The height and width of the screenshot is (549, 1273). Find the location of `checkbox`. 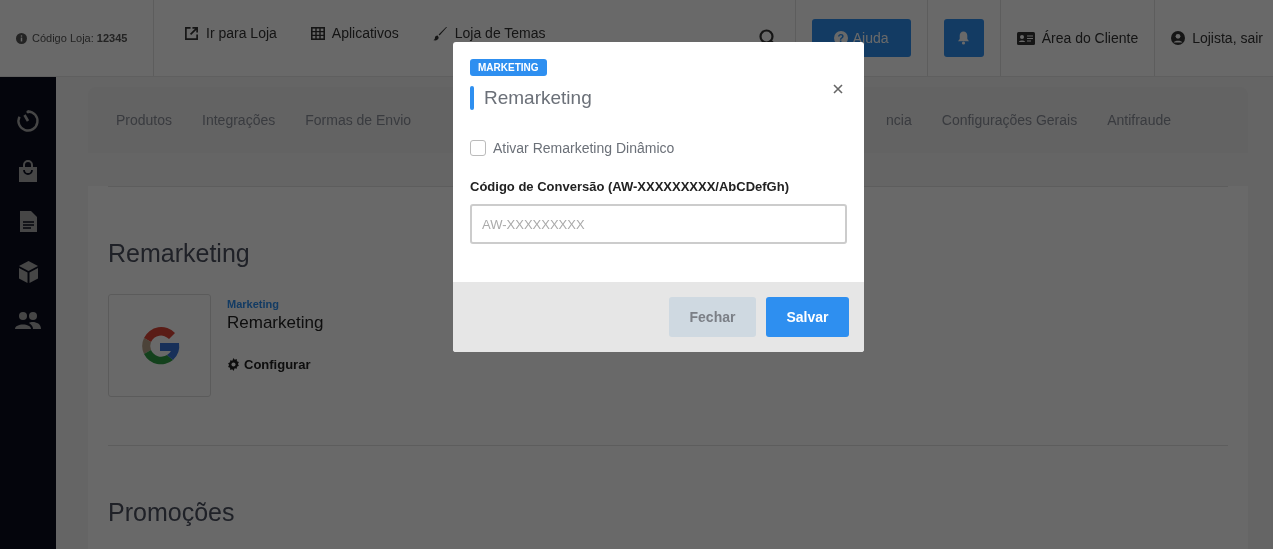

checkbox is located at coordinates (478, 148).